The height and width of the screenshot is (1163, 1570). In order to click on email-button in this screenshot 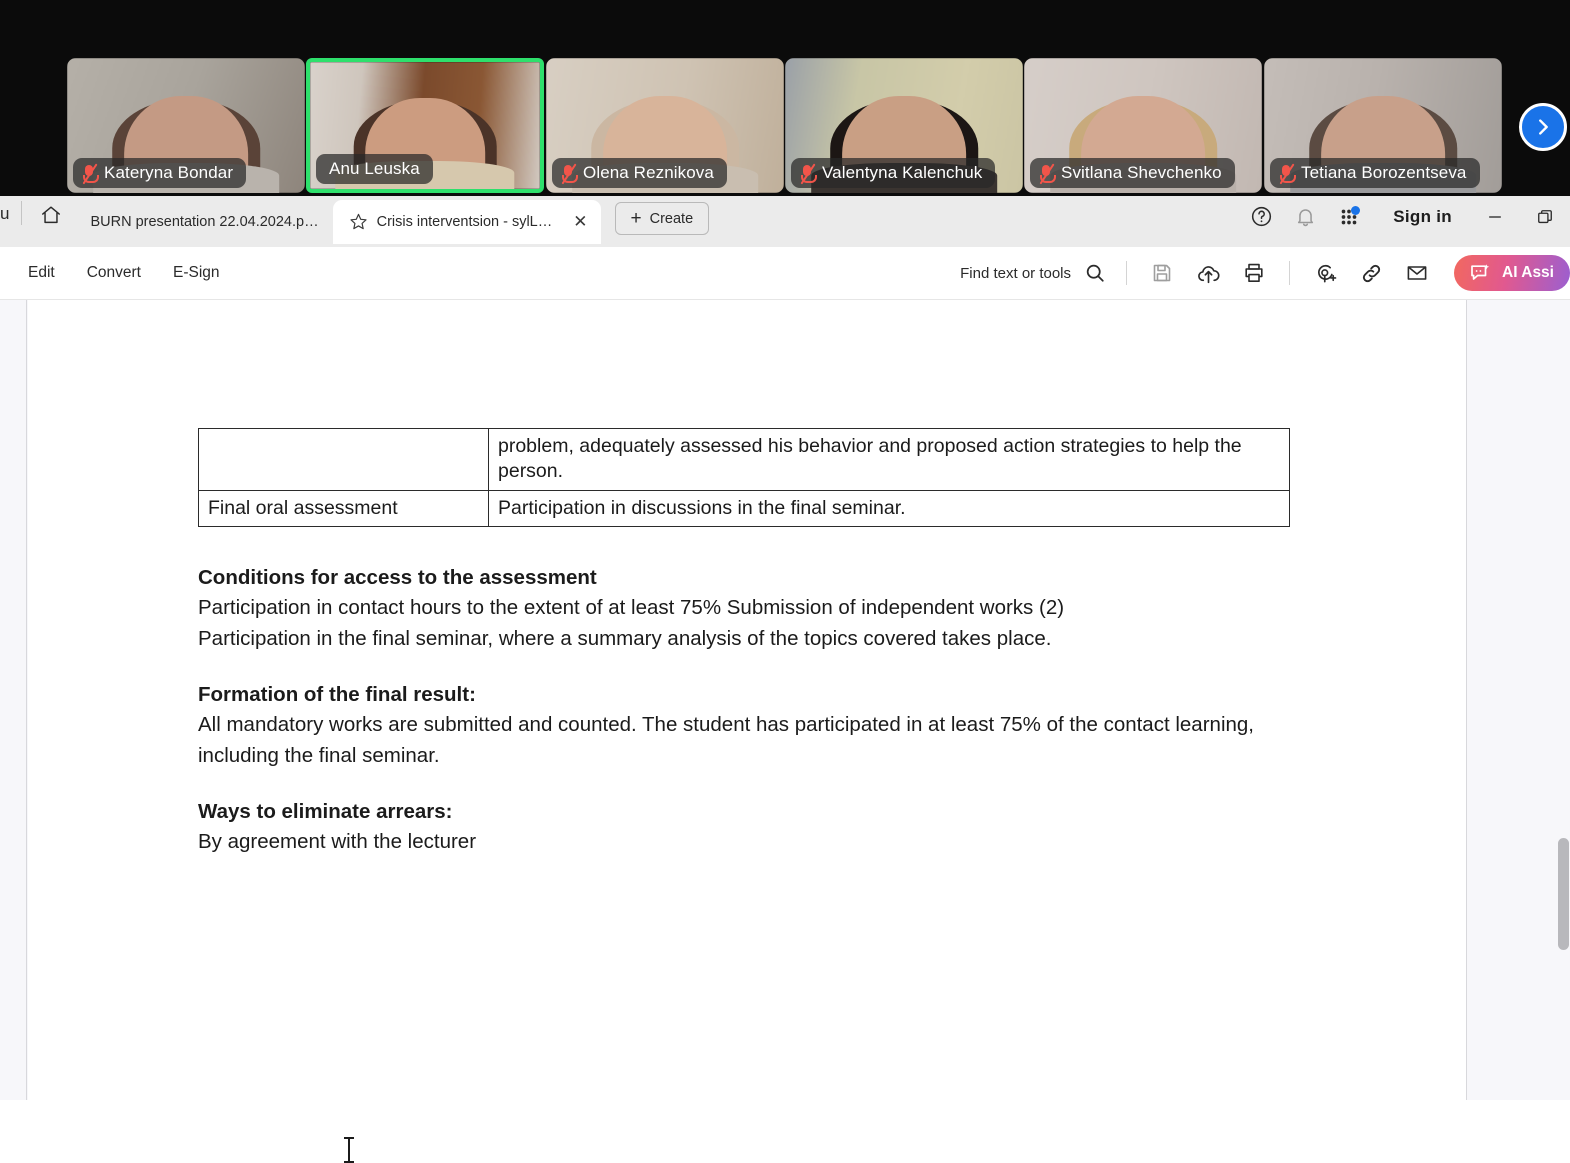, I will do `click(1417, 273)`.